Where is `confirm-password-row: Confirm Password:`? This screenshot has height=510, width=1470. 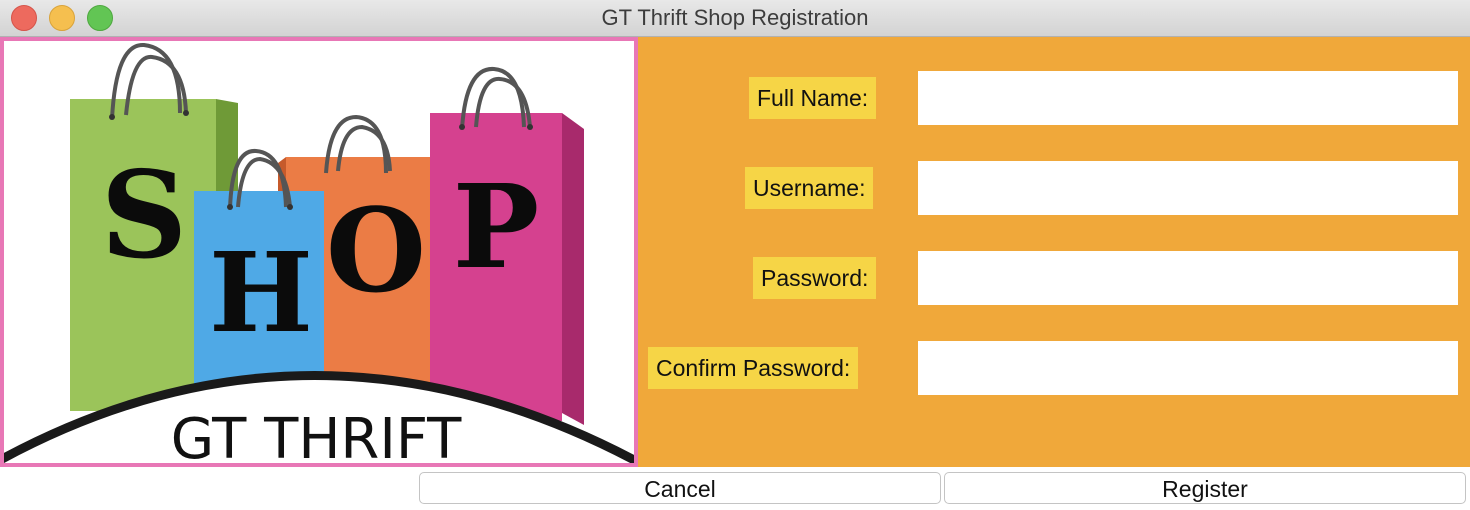
confirm-password-row: Confirm Password: is located at coordinates (735, 368).